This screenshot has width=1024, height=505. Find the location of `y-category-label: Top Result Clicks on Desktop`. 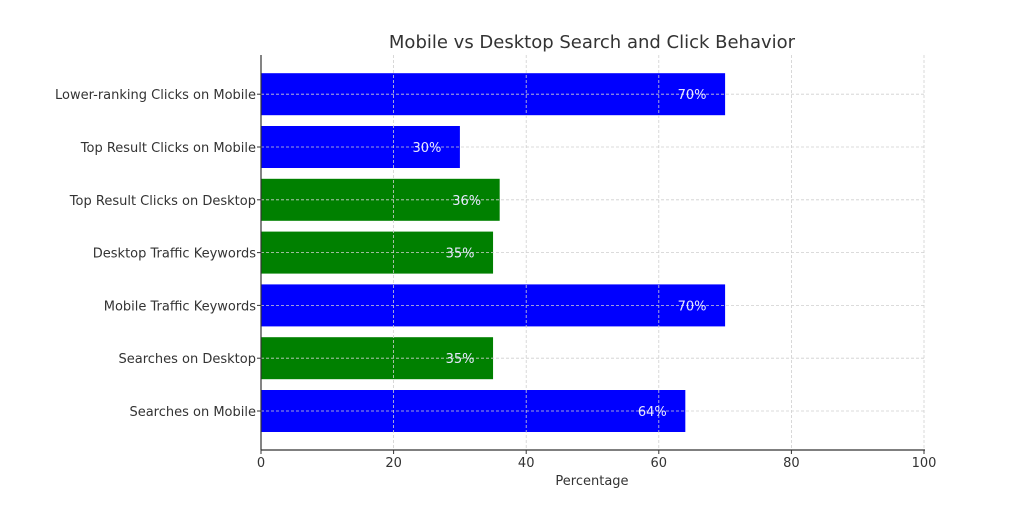

y-category-label: Top Result Clicks on Desktop is located at coordinates (162, 201).